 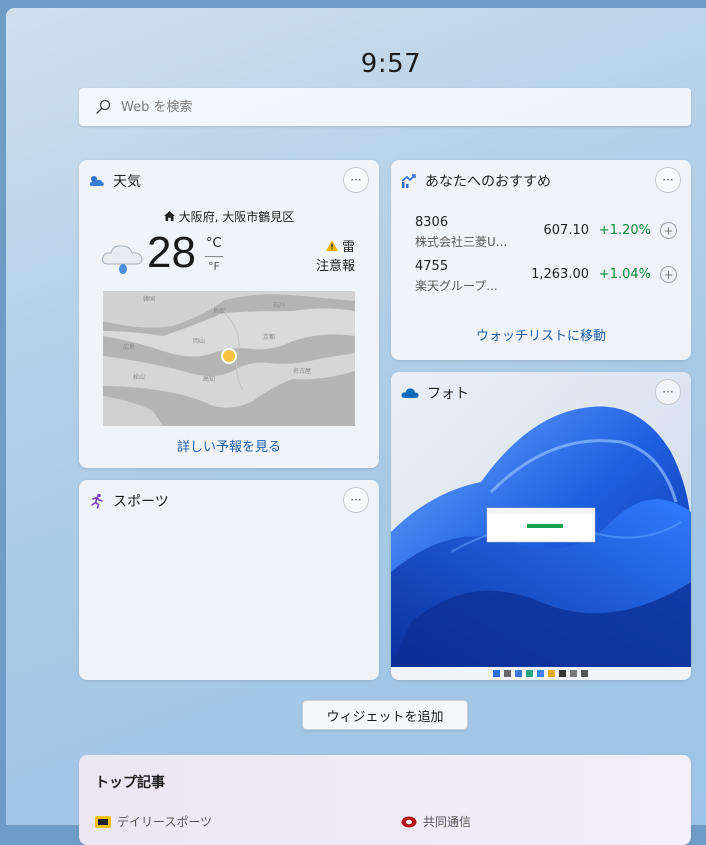 I want to click on unit-celsius-toggle: °C, so click(x=214, y=243).